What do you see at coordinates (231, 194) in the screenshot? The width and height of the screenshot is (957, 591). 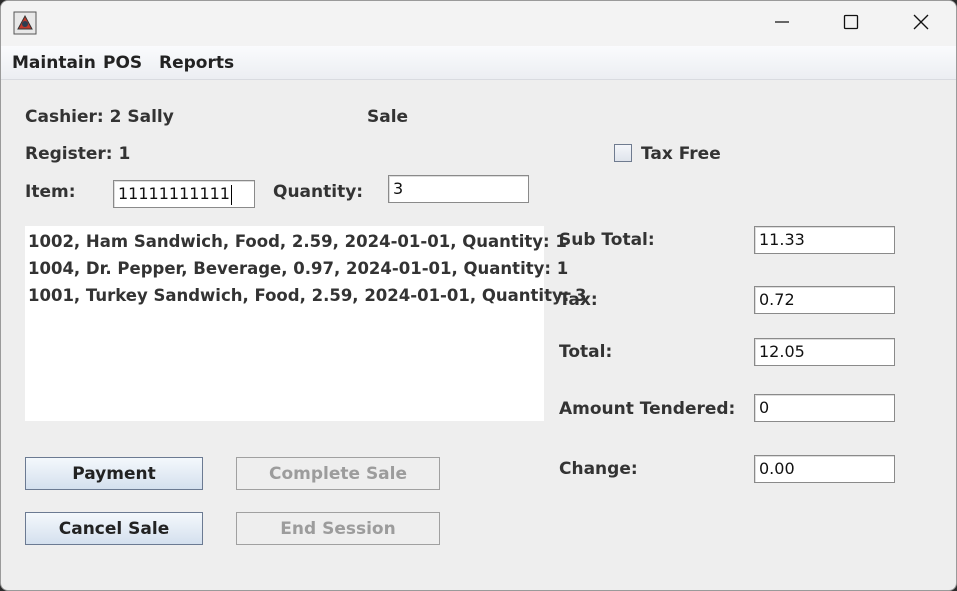 I see `text-caret` at bounding box center [231, 194].